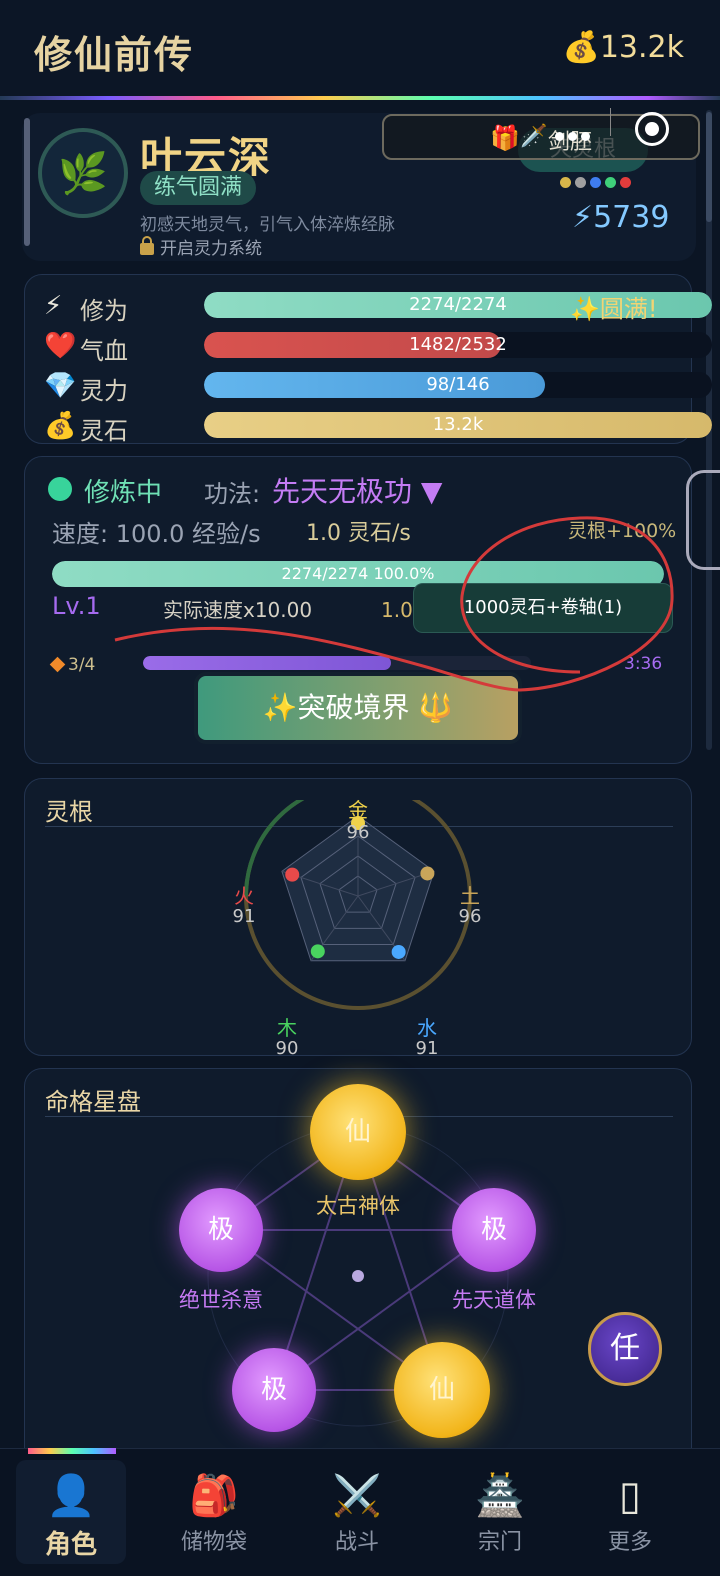 This screenshot has height=1576, width=720. What do you see at coordinates (625, 1349) in the screenshot?
I see `task-button: 任` at bounding box center [625, 1349].